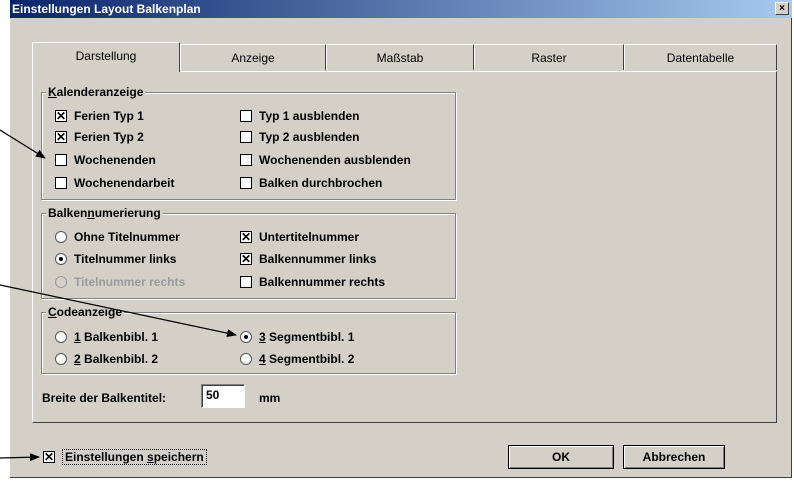  What do you see at coordinates (223, 396) in the screenshot?
I see `breite-input: 50` at bounding box center [223, 396].